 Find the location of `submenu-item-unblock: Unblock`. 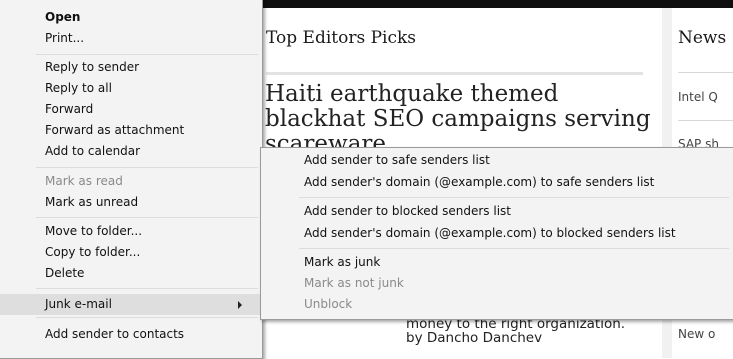

submenu-item-unblock: Unblock is located at coordinates (328, 304).